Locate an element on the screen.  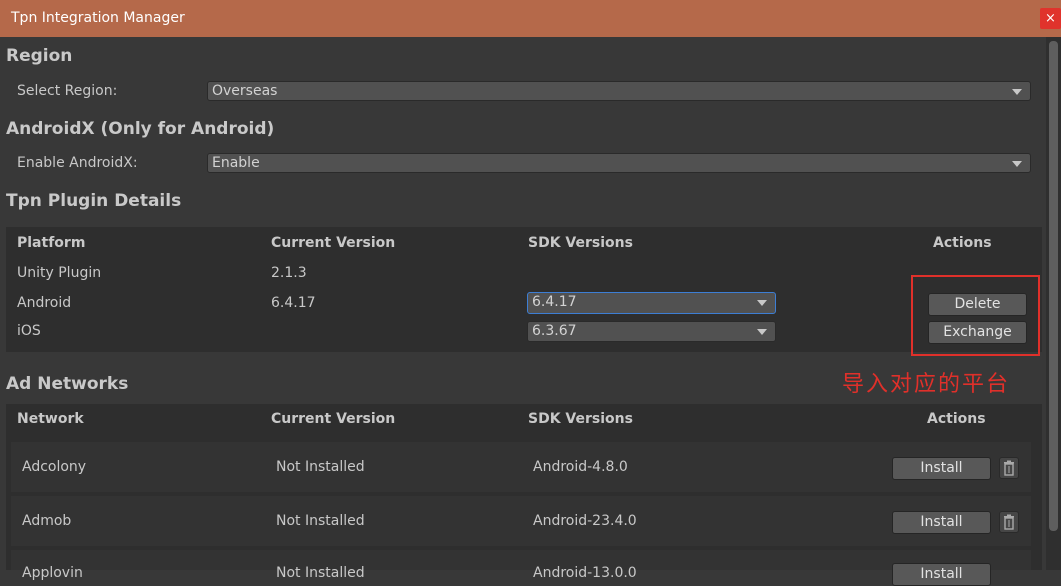
network-header-current: Current Version is located at coordinates (333, 419).